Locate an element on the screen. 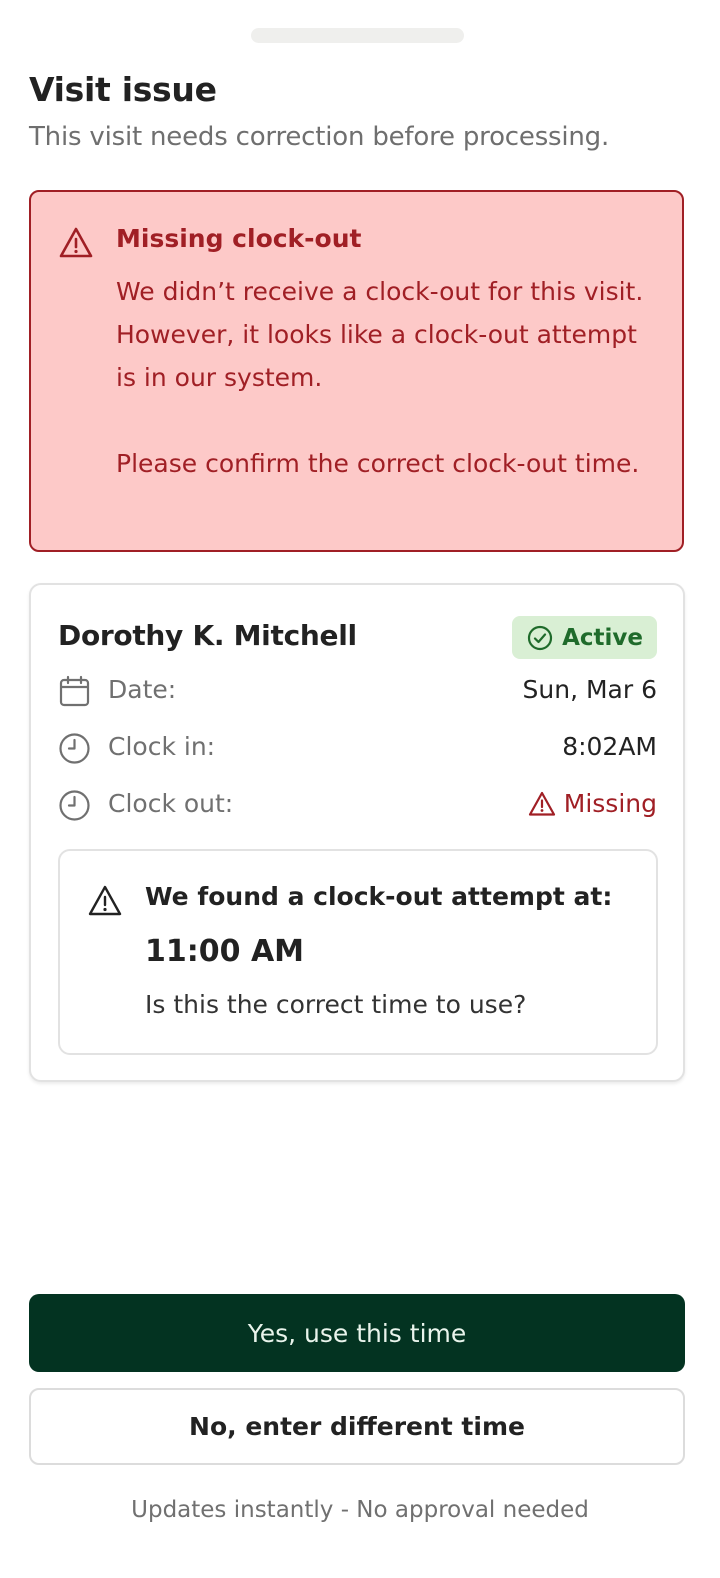 This screenshot has height=1578, width=720. client-name: Dorothy K. Mitchell is located at coordinates (207, 635).